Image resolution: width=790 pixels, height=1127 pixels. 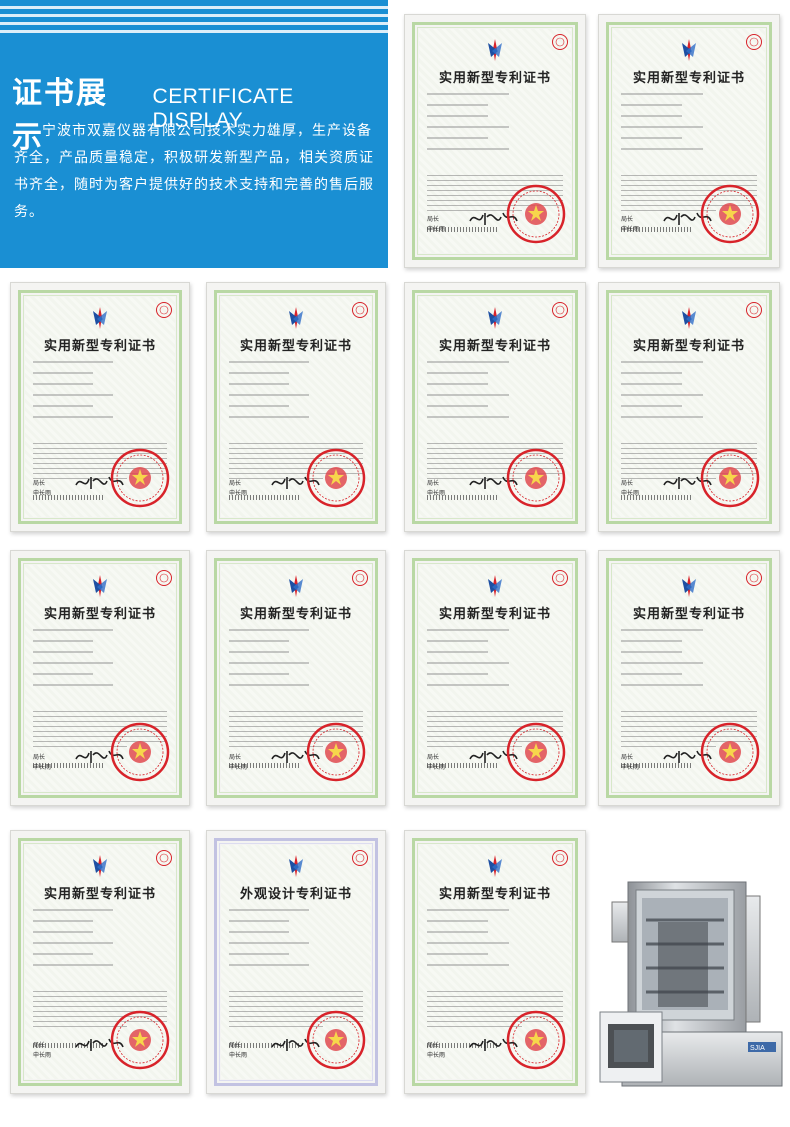 I want to click on freeze-dryer-image: SJIA, so click(x=691, y=976).